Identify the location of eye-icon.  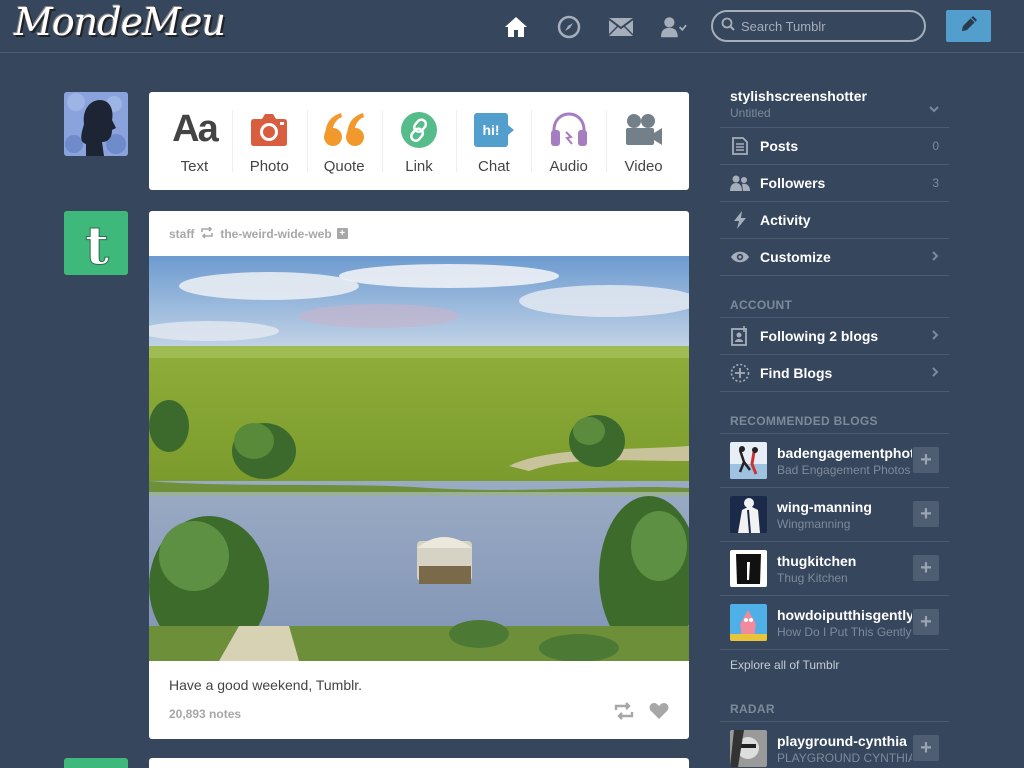
(740, 257).